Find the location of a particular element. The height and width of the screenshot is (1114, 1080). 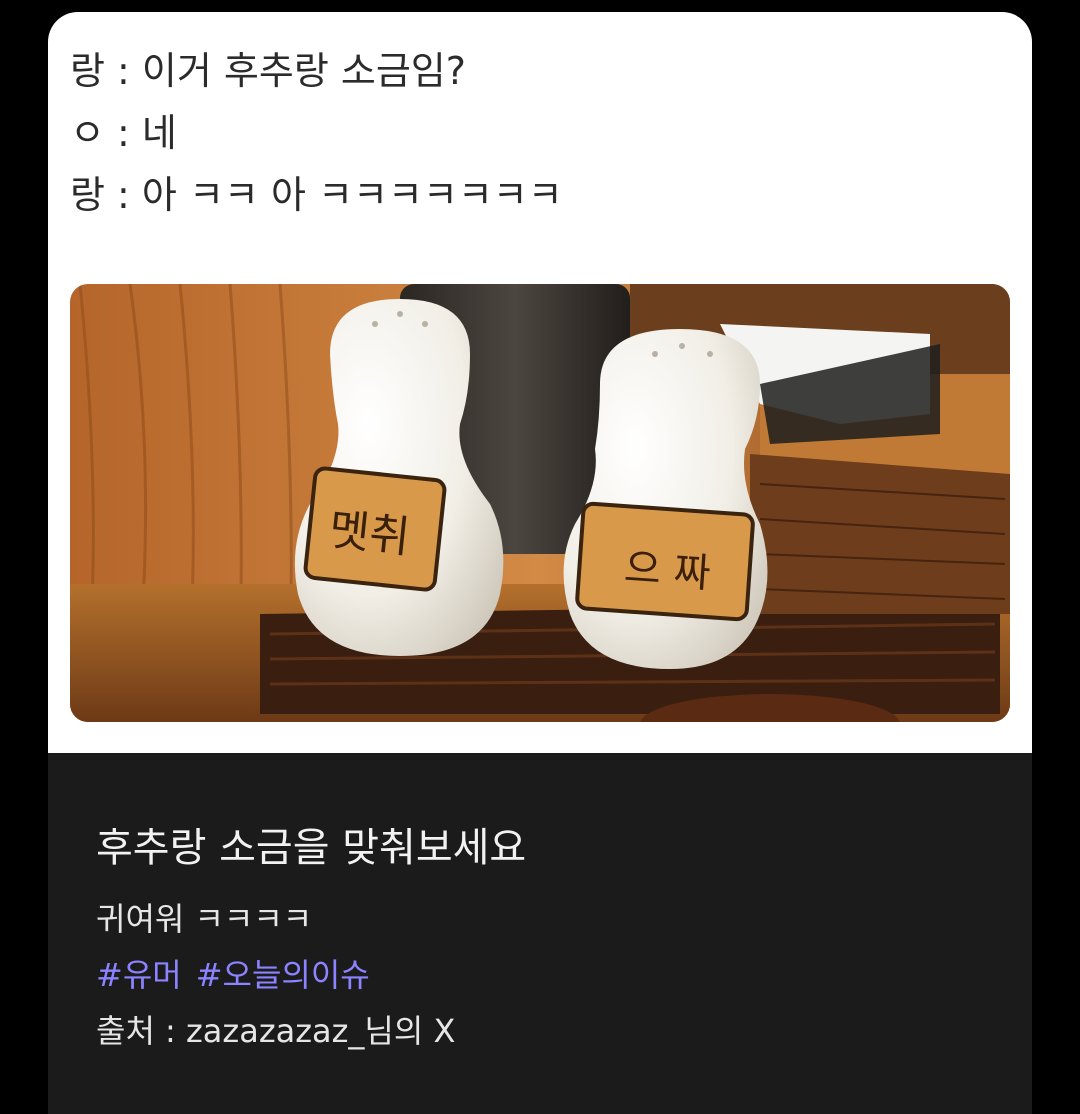

chat-line: 랑 : 아 ㅋㅋ 아 ㅋㅋㅋㅋㅋㅋㅋ is located at coordinates (316, 195).